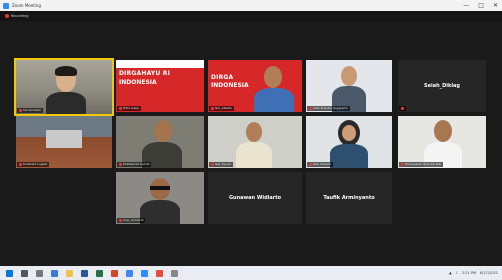 The height and width of the screenshot is (280, 502). What do you see at coordinates (251, 5) in the screenshot?
I see `title-bar: Zoom Meeting — □ ✕` at bounding box center [251, 5].